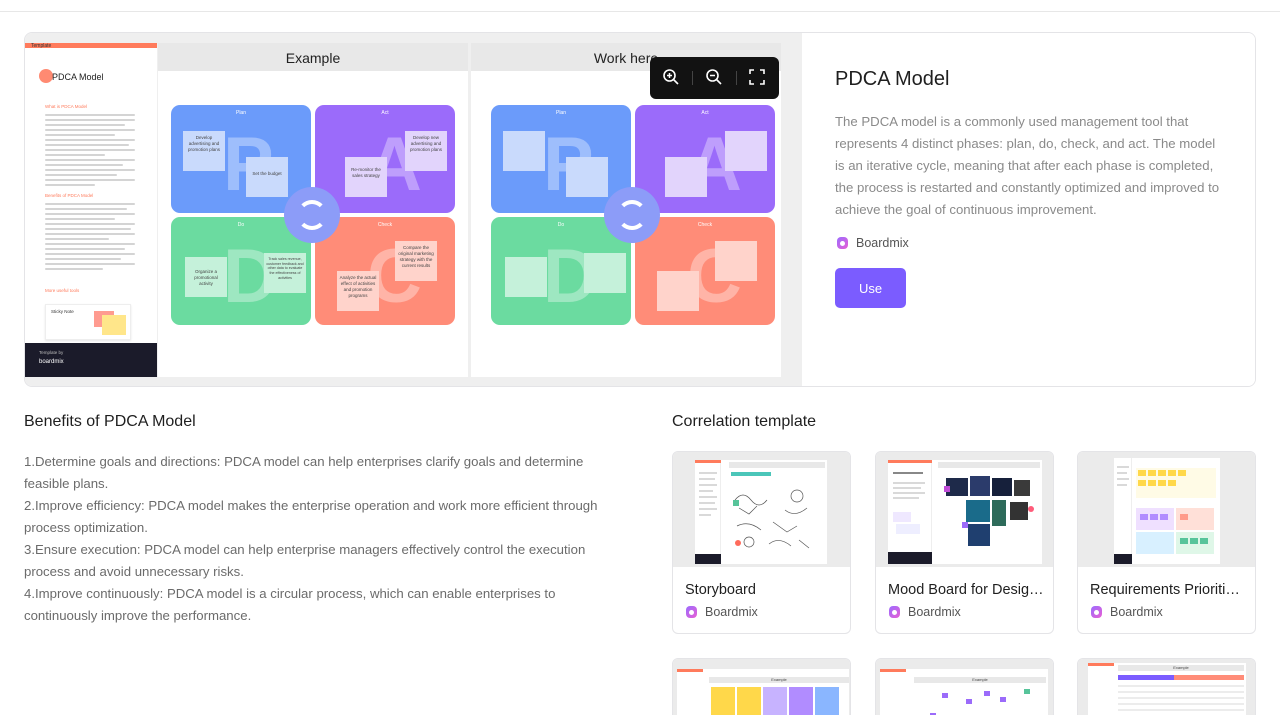 The height and width of the screenshot is (715, 1280). I want to click on use-template-button: Use, so click(870, 288).